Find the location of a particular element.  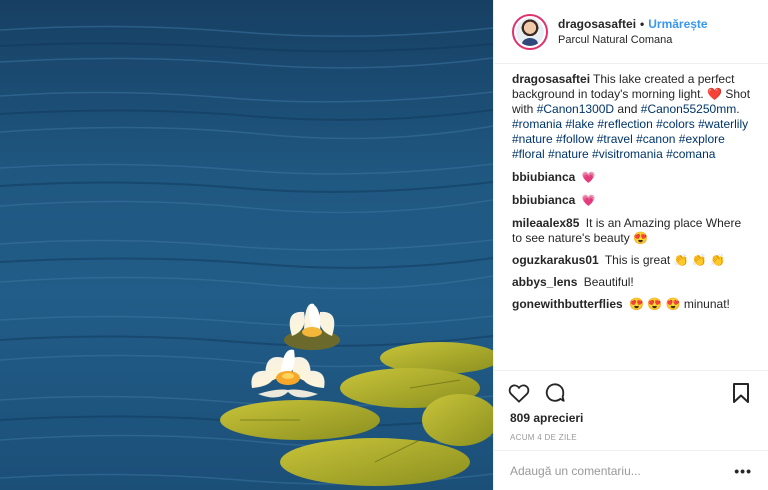

add-comment-bar: ••• is located at coordinates (631, 470).